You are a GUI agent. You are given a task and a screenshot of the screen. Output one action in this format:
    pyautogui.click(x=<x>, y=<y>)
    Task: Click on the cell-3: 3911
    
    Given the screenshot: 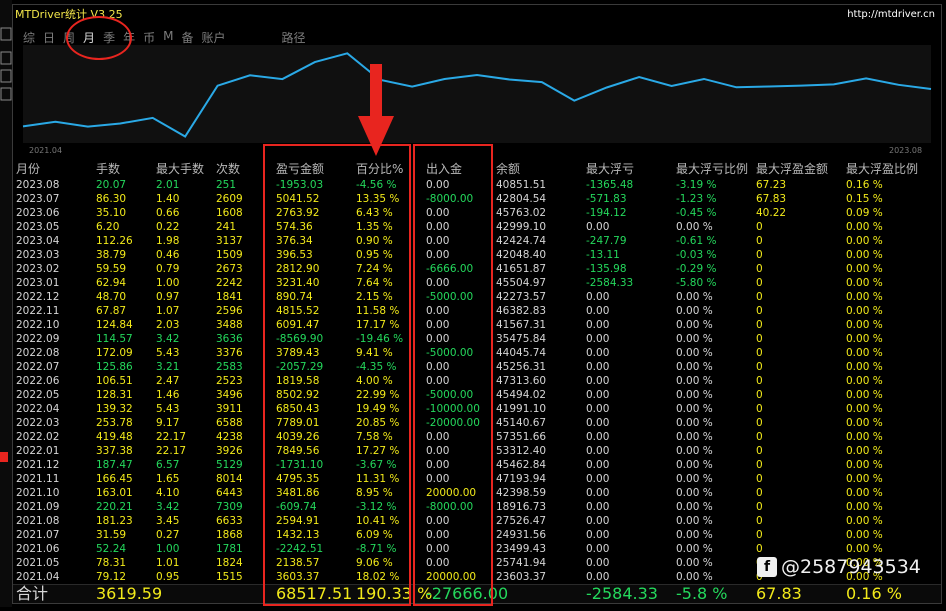 What is the action you would take?
    pyautogui.click(x=229, y=409)
    